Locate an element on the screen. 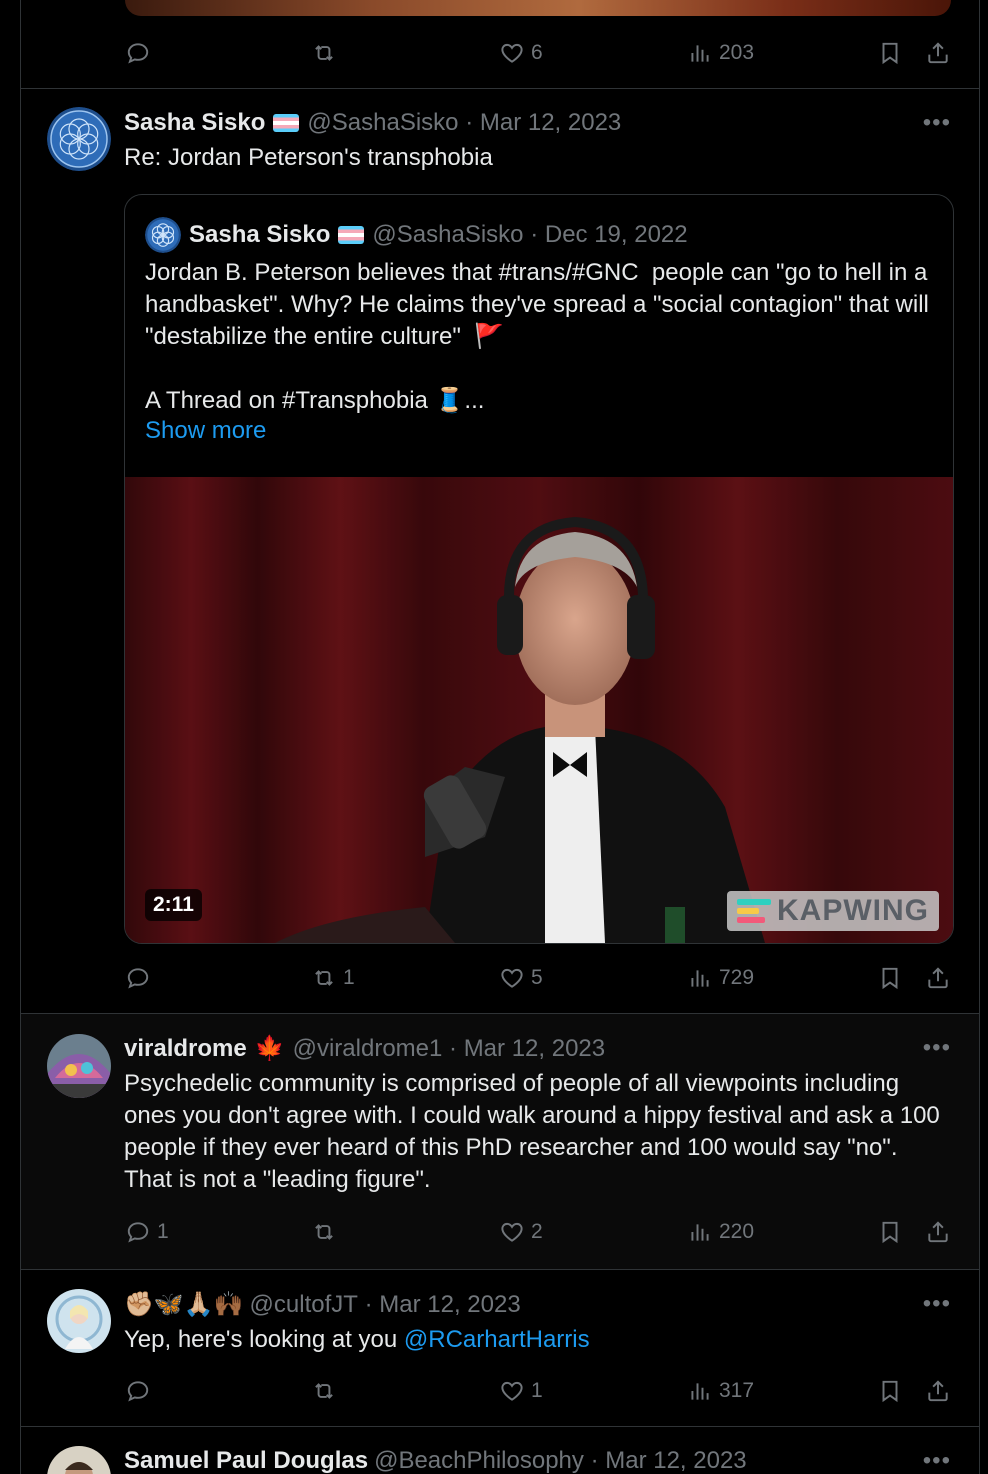 The width and height of the screenshot is (988, 1474). views-button: 220 is located at coordinates (720, 1232).